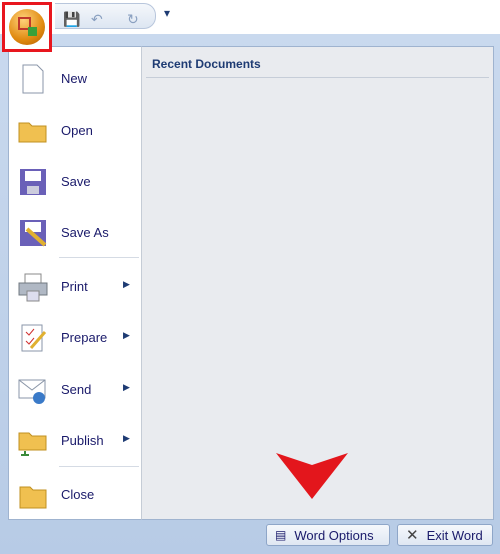 The height and width of the screenshot is (554, 500). I want to click on menu-item-print: Print ▶, so click(75, 286).